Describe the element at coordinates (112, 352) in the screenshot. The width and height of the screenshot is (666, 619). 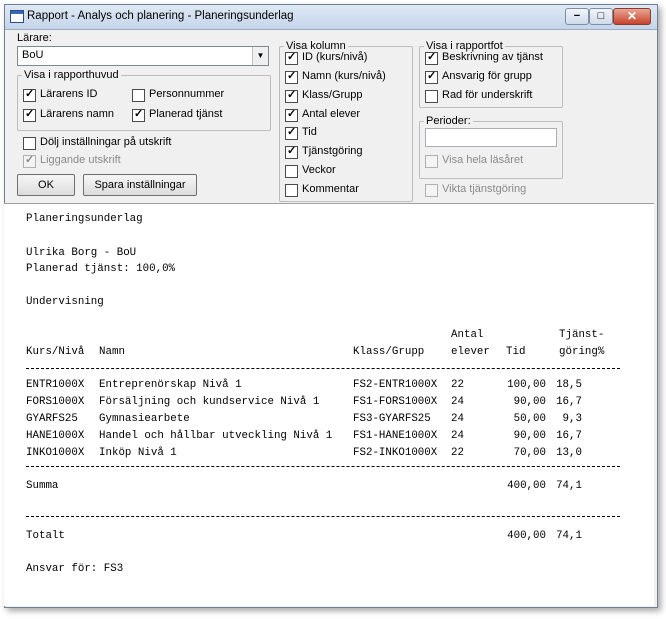
I see `header-namn: Namn` at that location.